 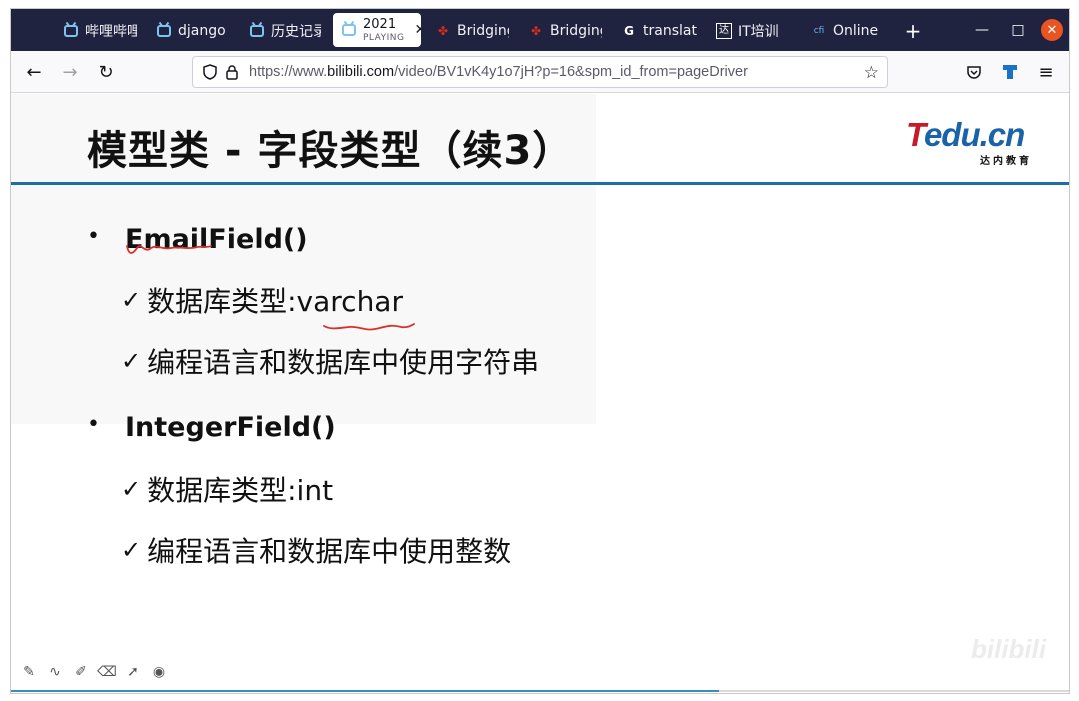 I want to click on reload-icon: ↻, so click(x=106, y=72).